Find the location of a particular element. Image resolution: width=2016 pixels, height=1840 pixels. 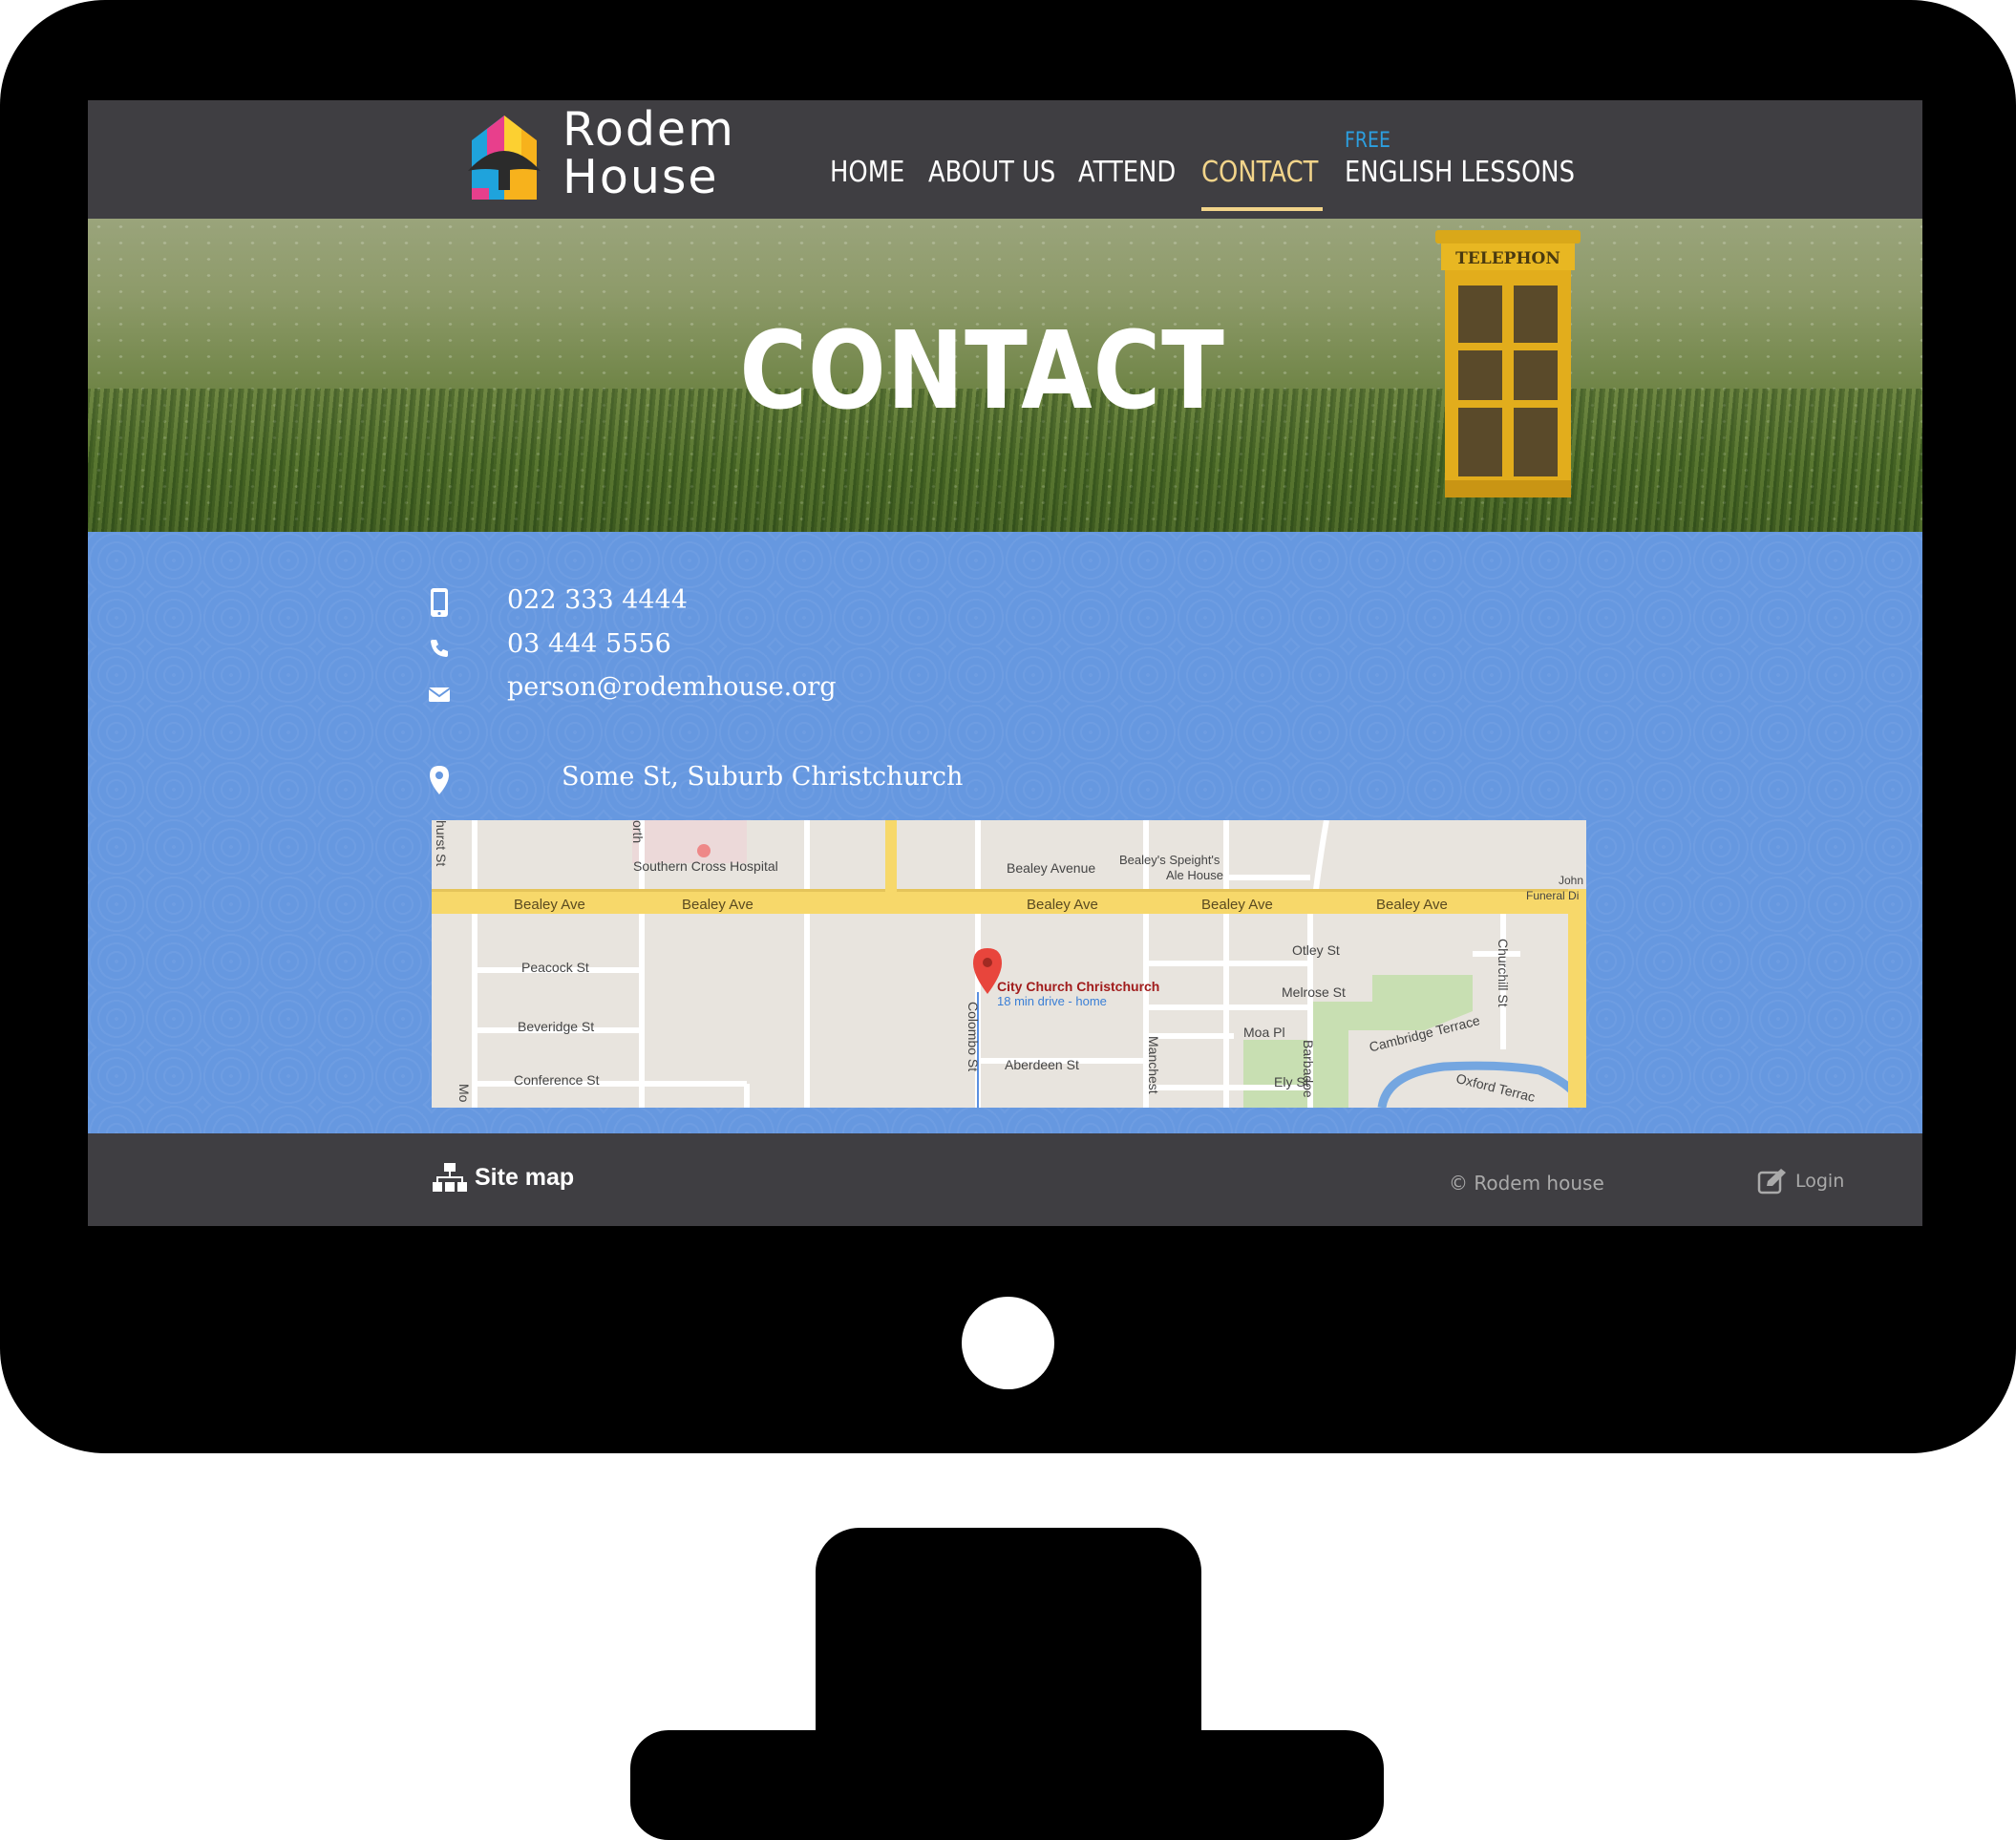

login-label: Login is located at coordinates (1820, 1181).